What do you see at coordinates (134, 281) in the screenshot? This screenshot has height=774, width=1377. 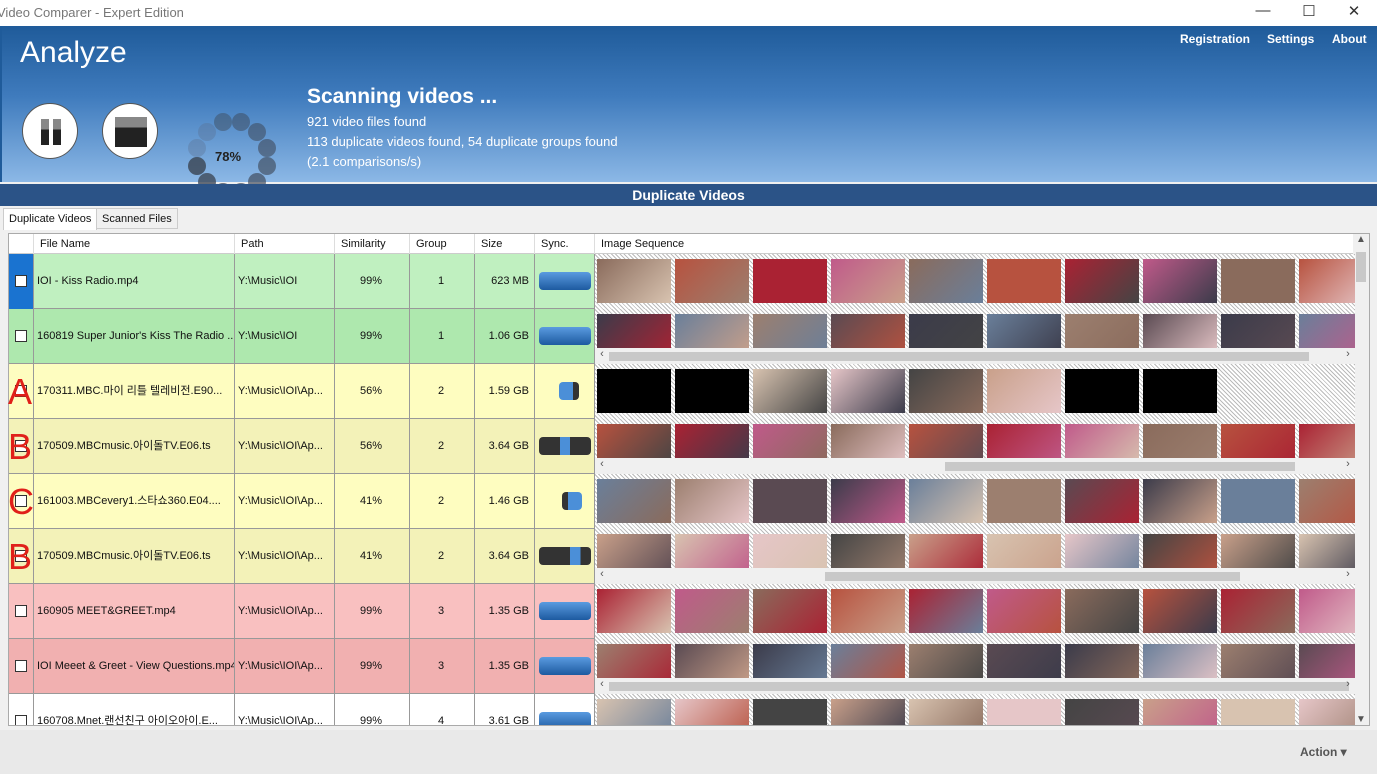 I see `file-name-cell: IOI - Kiss Radio.mp4` at bounding box center [134, 281].